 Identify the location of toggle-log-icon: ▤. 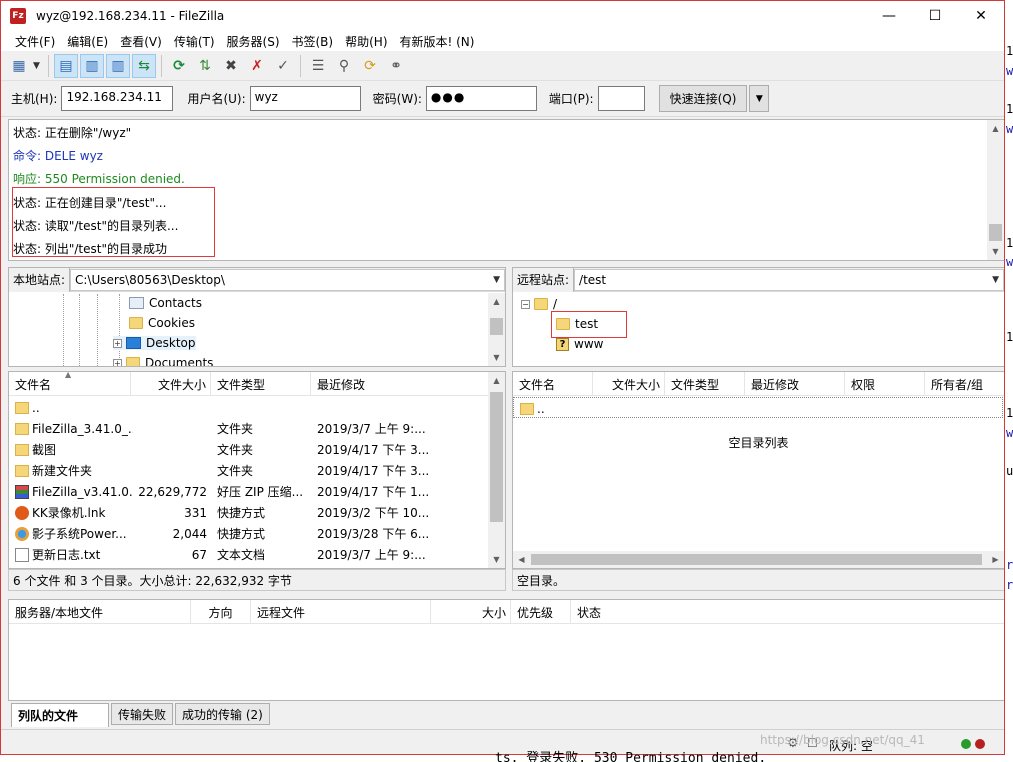
(66, 65).